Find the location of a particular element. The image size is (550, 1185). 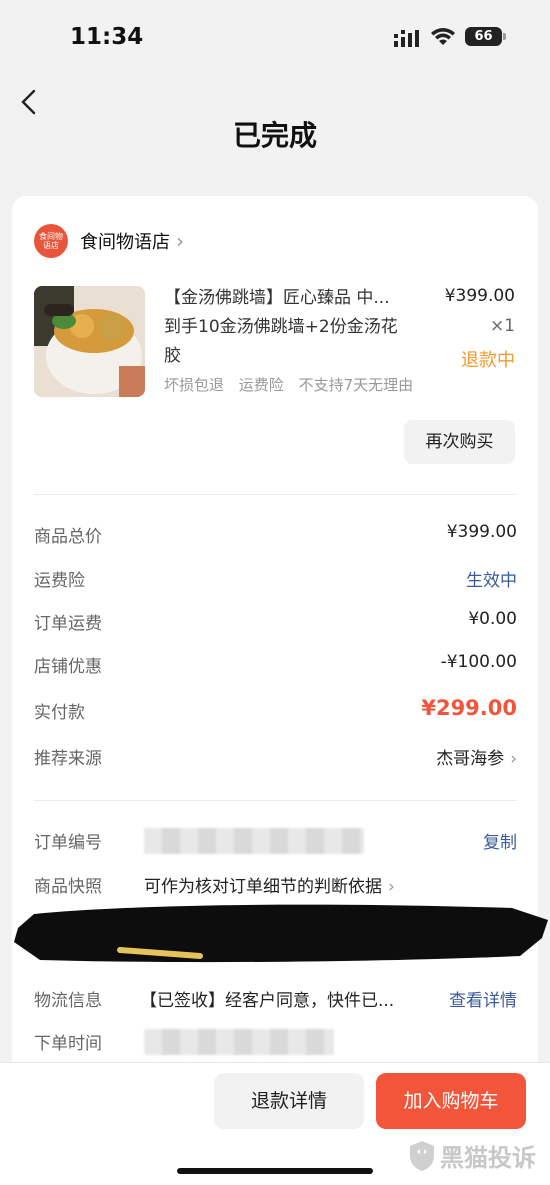

summary-row-shipping-insurance: 运费险 生效中 is located at coordinates (275, 579).